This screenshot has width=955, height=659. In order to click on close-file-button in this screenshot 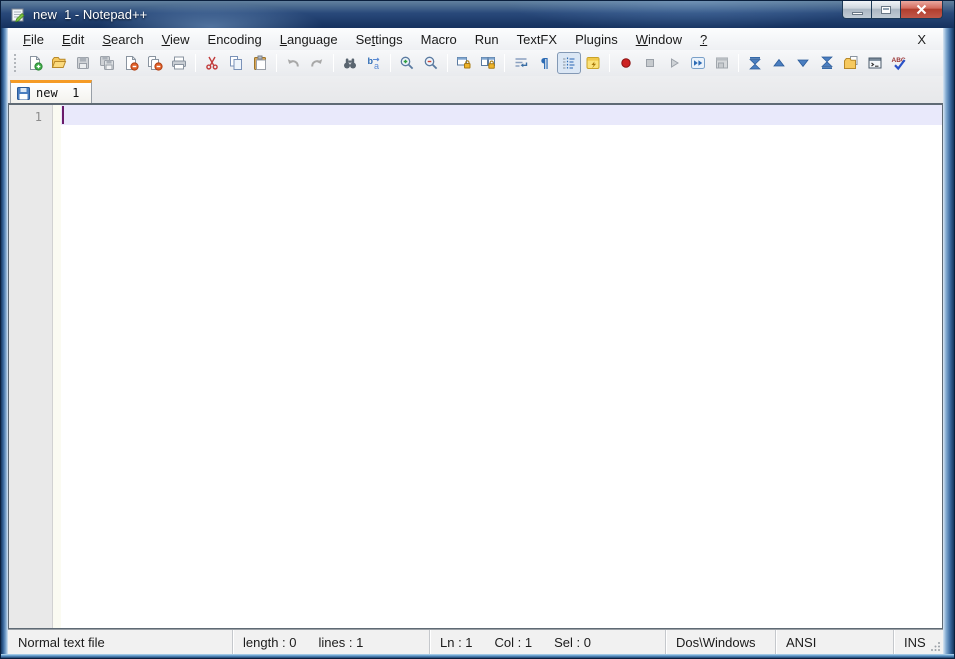, I will do `click(131, 63)`.